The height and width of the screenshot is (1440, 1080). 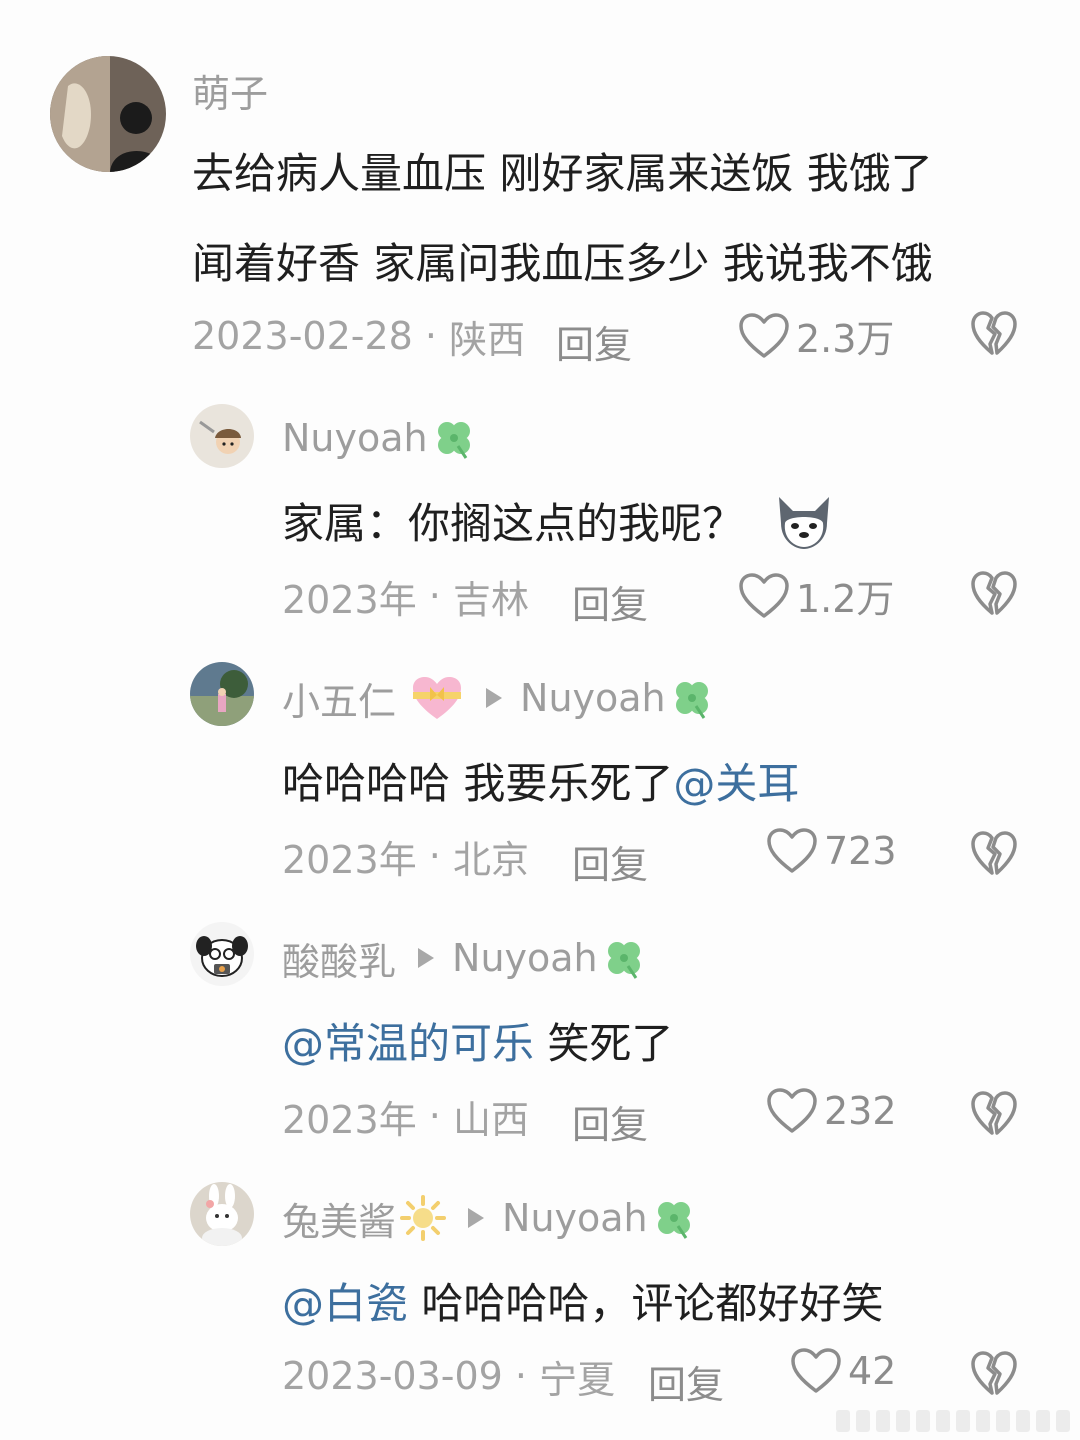 I want to click on like-count: 1.2万, so click(x=845, y=599).